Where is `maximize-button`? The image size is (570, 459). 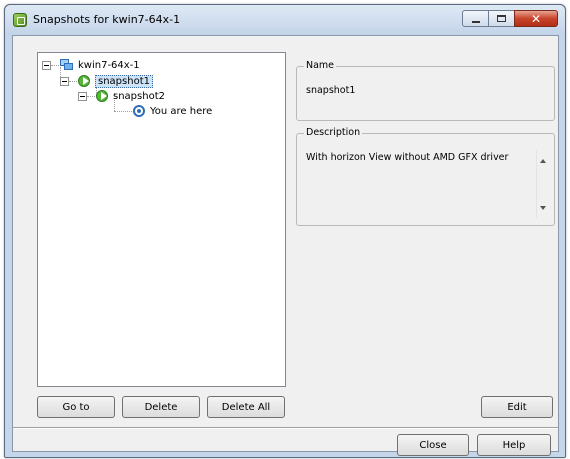 maximize-button is located at coordinates (501, 18).